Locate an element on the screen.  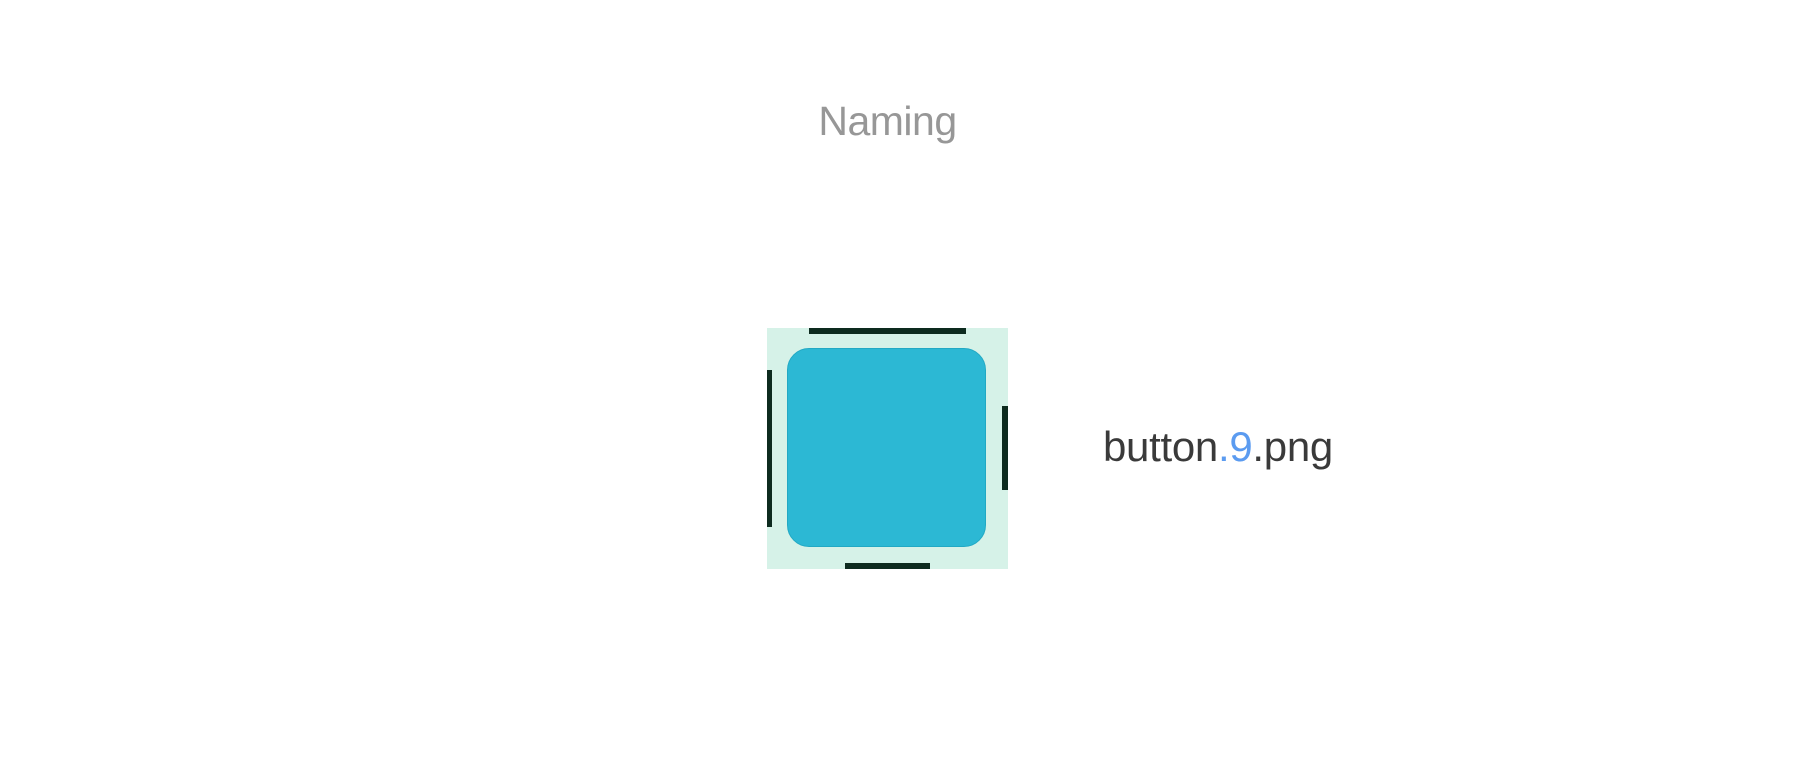
left-stretch-marker is located at coordinates (769, 448).